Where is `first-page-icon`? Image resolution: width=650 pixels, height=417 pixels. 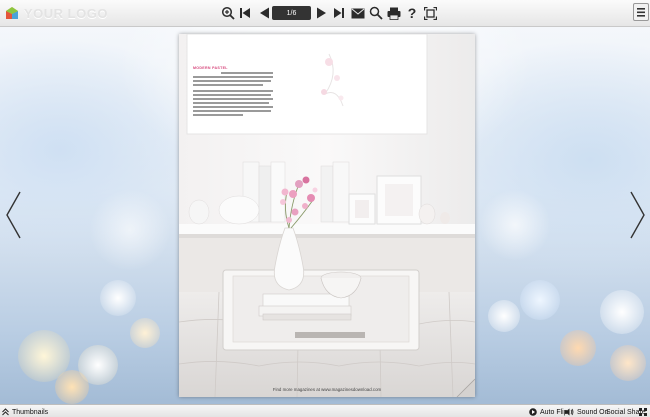 first-page-icon is located at coordinates (245, 13).